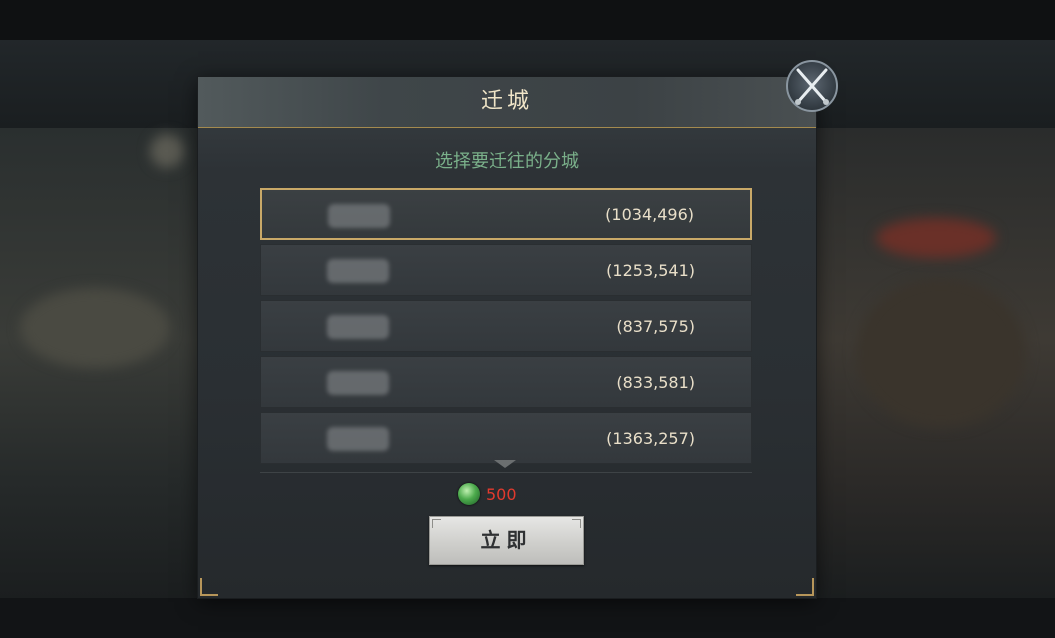  Describe the element at coordinates (527, 20) in the screenshot. I see `background-top-bar` at that location.